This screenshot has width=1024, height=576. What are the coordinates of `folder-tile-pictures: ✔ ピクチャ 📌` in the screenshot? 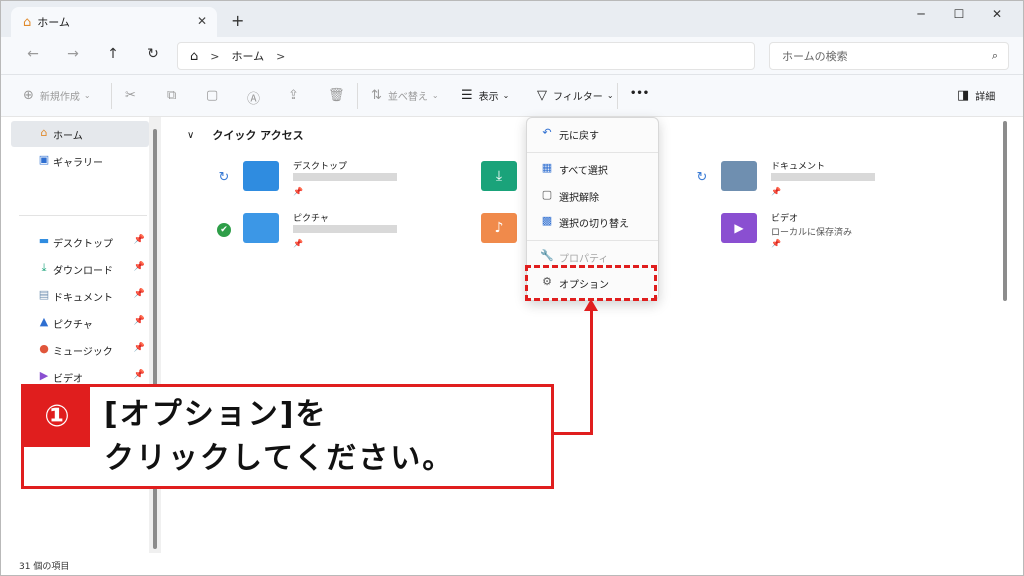 It's located at (317, 233).